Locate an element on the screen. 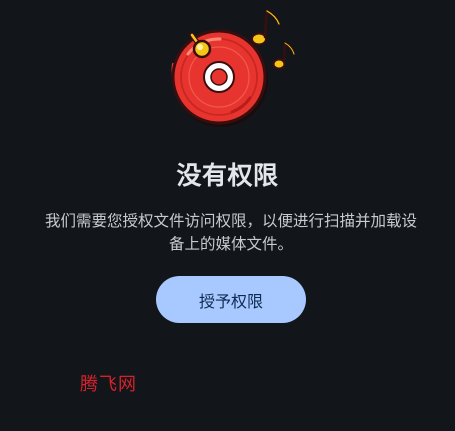 The width and height of the screenshot is (455, 431). permission-description: 我们需要您授权文件访问权限，以便进行扫描并加载设备上的媒体文件。 is located at coordinates (230, 232).